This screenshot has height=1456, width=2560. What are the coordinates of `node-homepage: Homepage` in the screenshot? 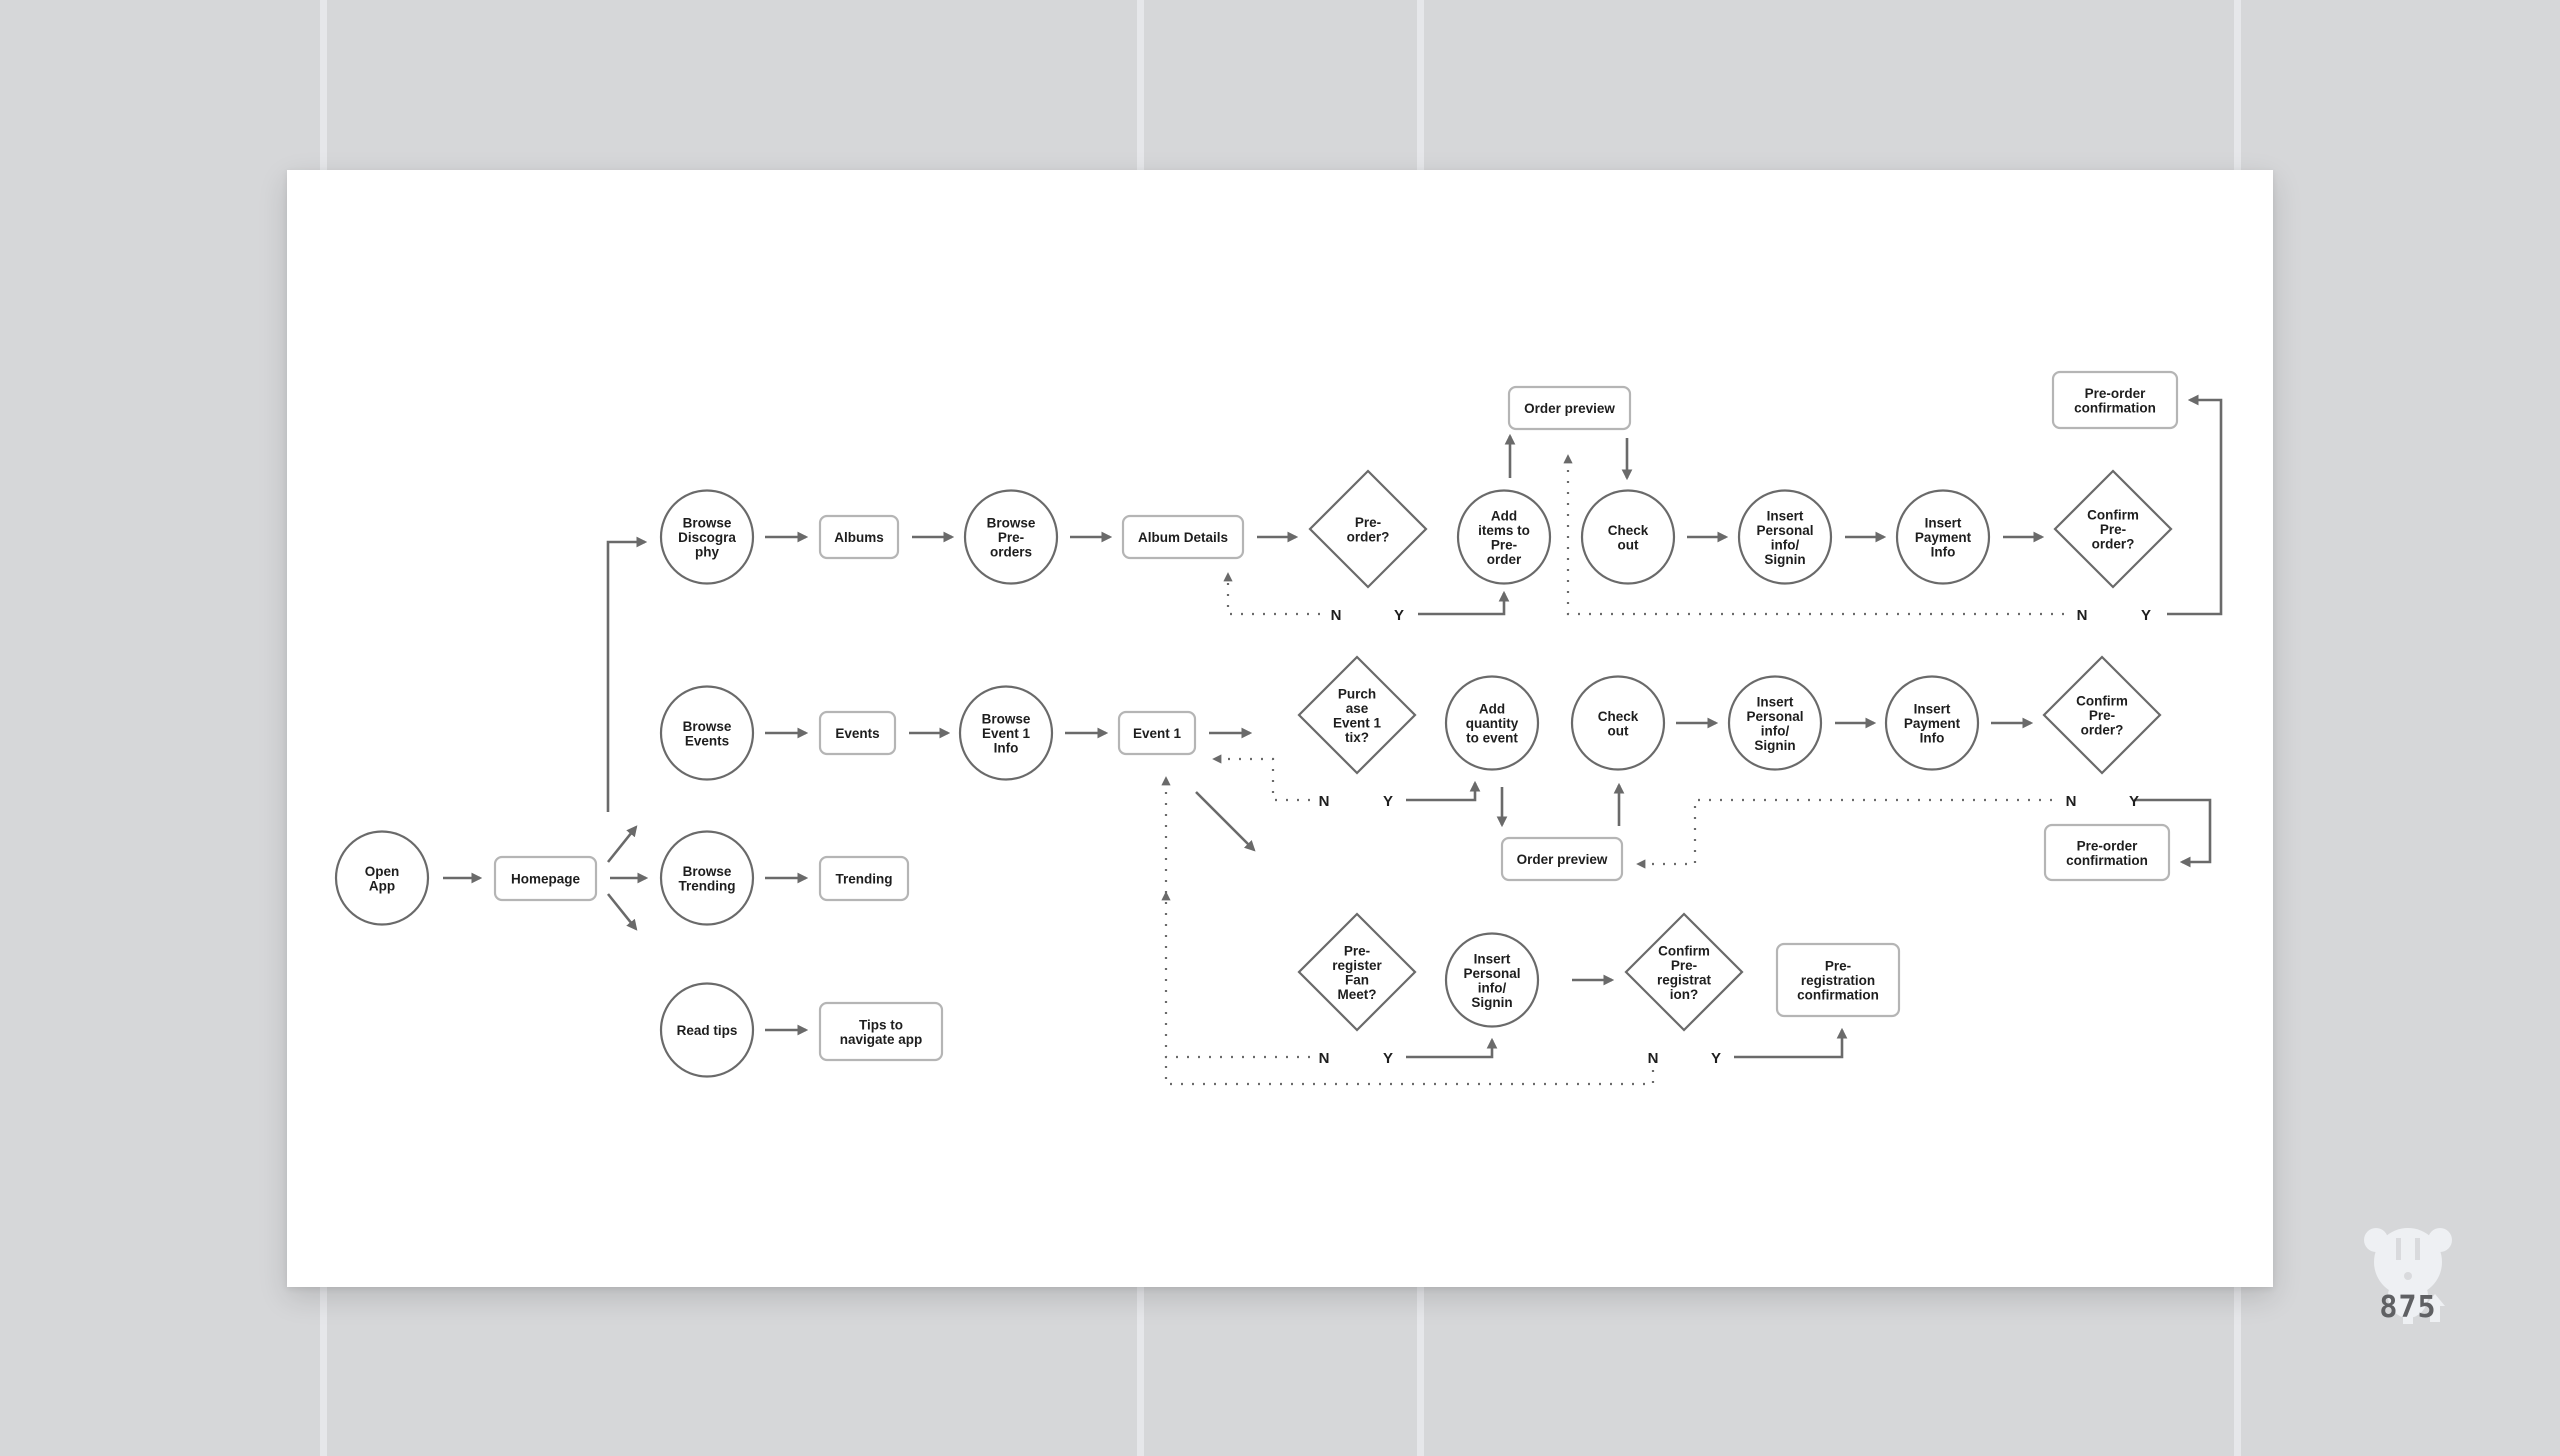 It's located at (545, 878).